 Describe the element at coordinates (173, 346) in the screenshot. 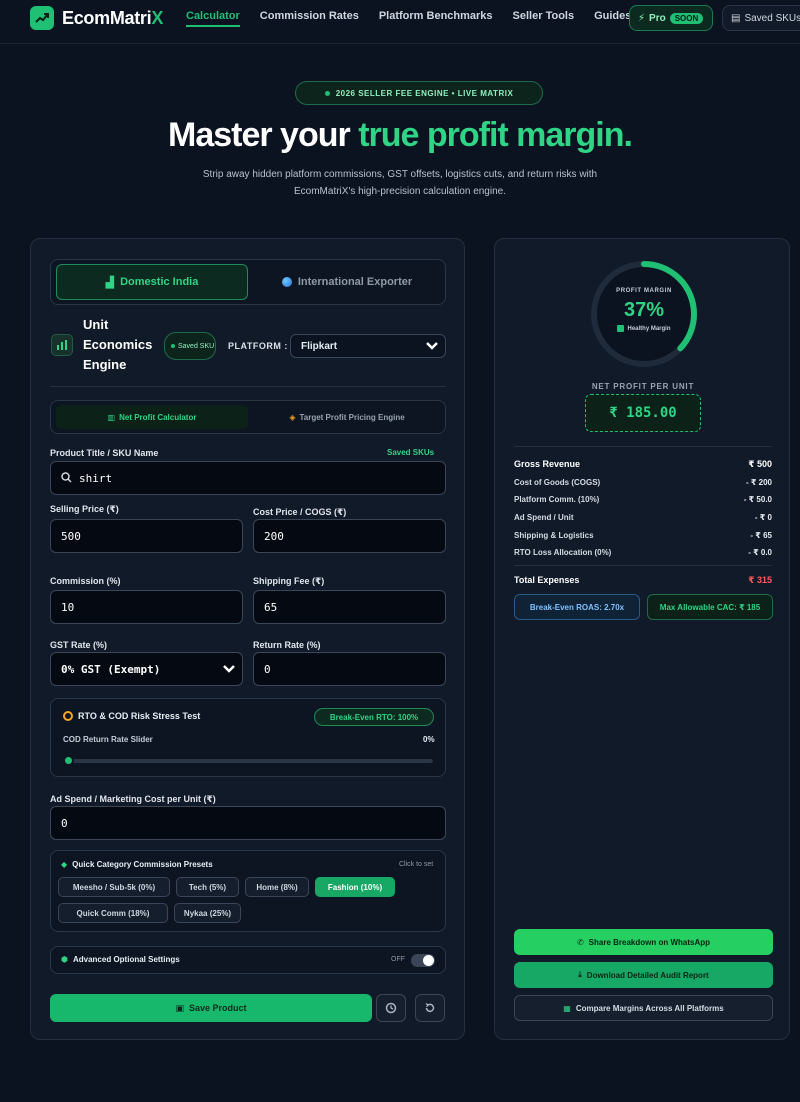

I see `status-dot-icon` at that location.